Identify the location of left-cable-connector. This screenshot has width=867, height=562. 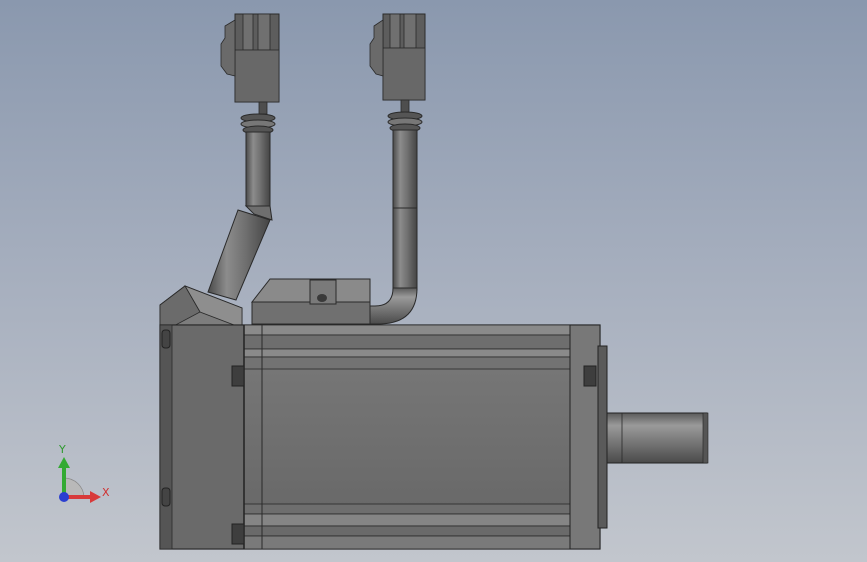
(250, 64).